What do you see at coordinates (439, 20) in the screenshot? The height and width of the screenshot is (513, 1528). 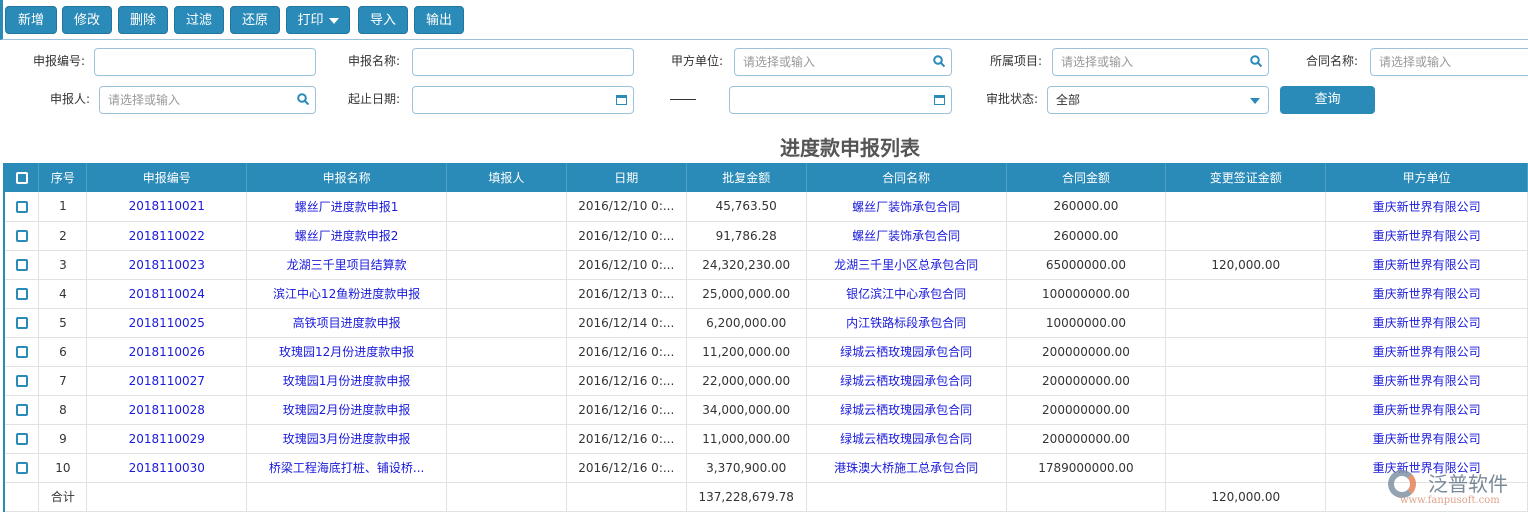 I see `export-button: 输出` at bounding box center [439, 20].